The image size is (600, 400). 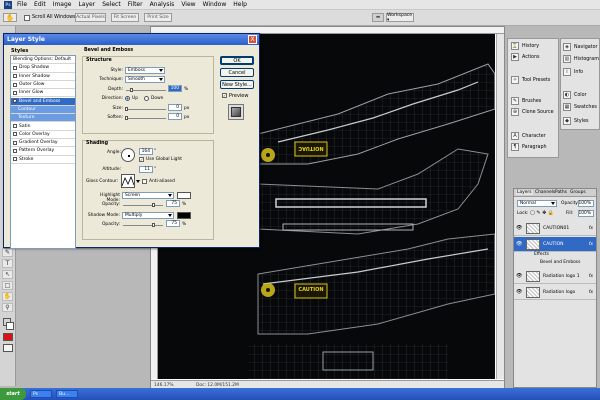 What do you see at coordinates (561, 276) in the screenshot?
I see `layer-name: Radiation logo 1` at bounding box center [561, 276].